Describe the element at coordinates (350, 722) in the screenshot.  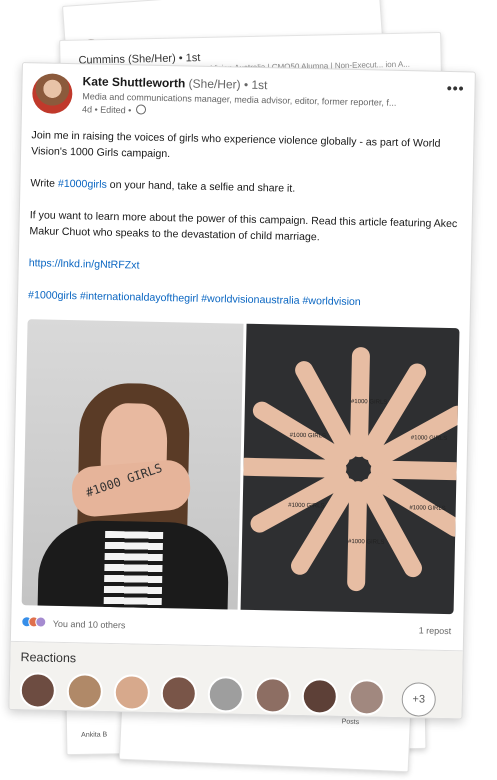
I see `reactor-name: Posts` at that location.